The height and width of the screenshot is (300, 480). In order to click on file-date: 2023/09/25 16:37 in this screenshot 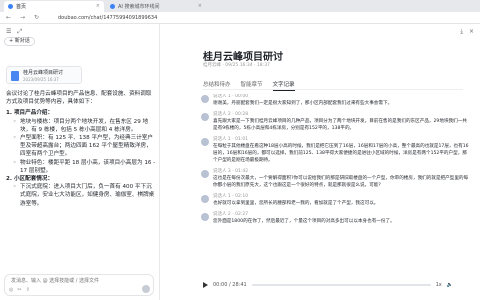, I will do `click(41, 79)`.